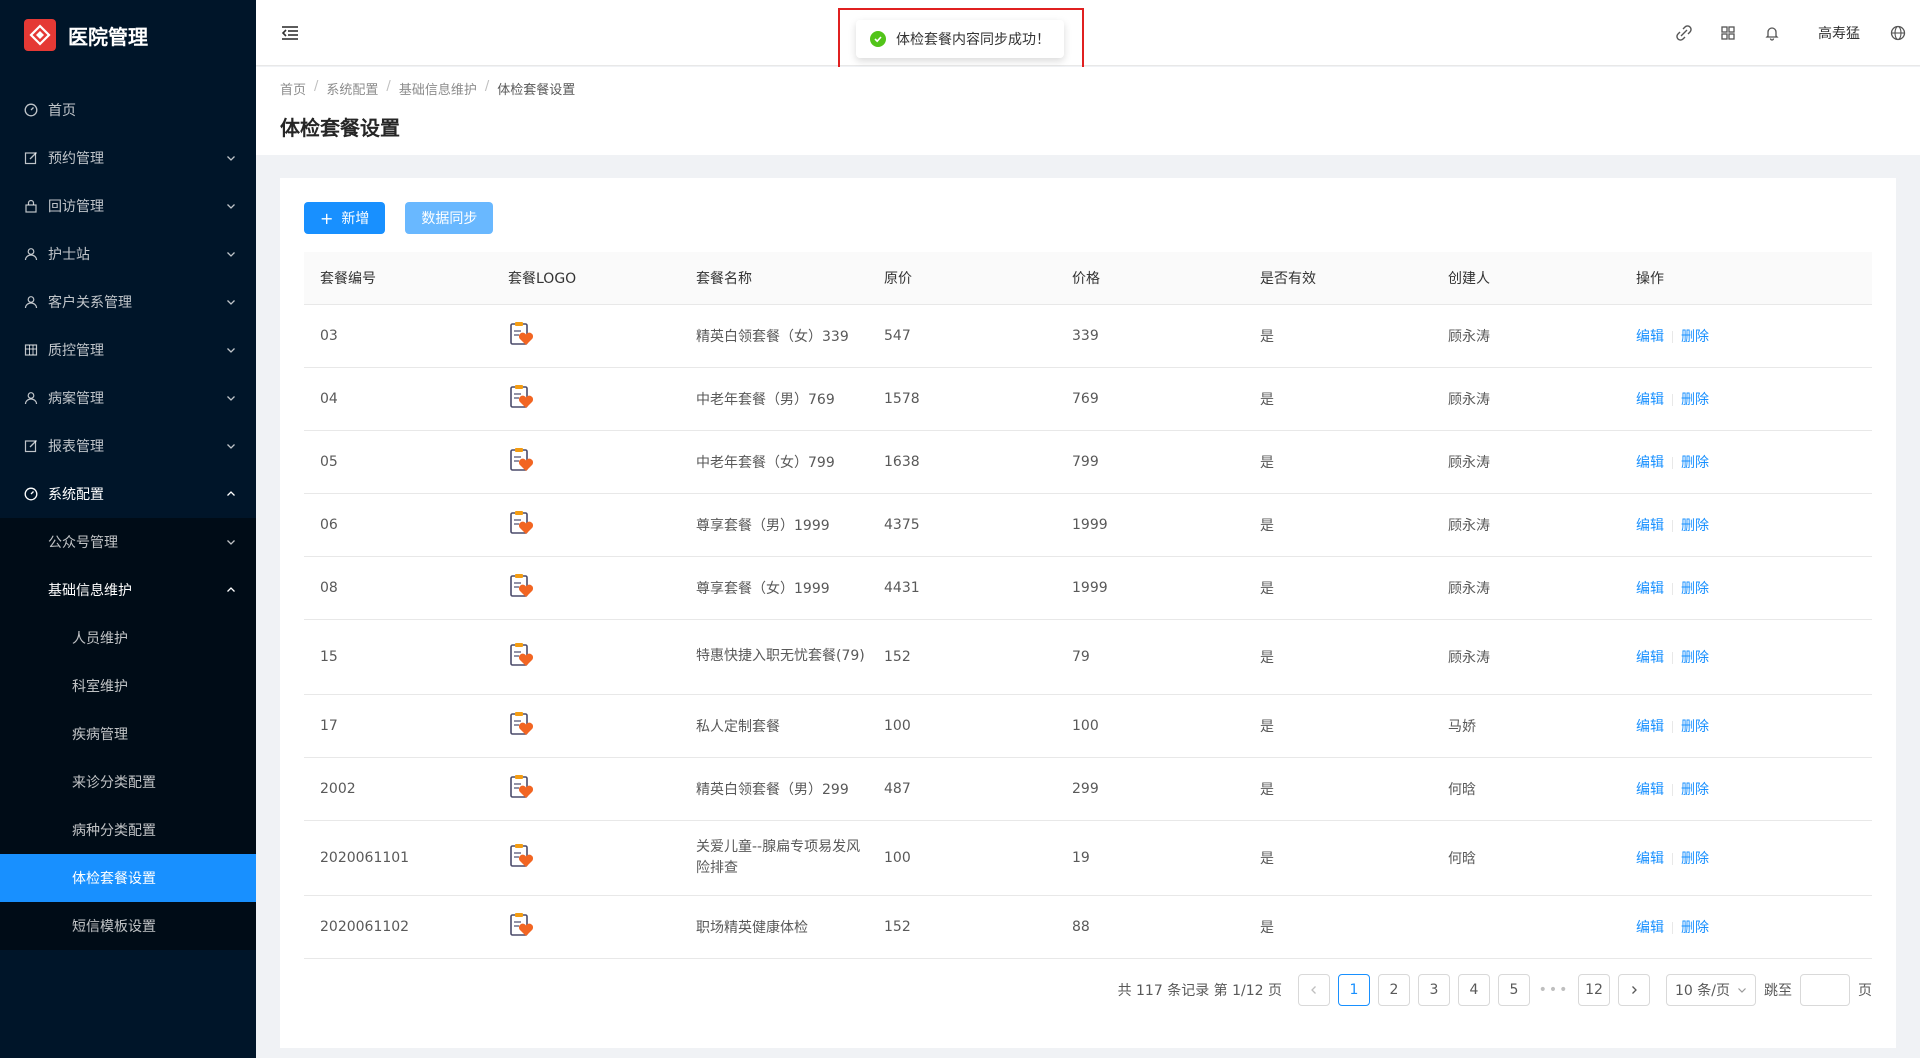 Image resolution: width=1920 pixels, height=1058 pixels. Describe the element at coordinates (76, 447) in the screenshot. I see `sidebar-item-label: 报表管理` at that location.